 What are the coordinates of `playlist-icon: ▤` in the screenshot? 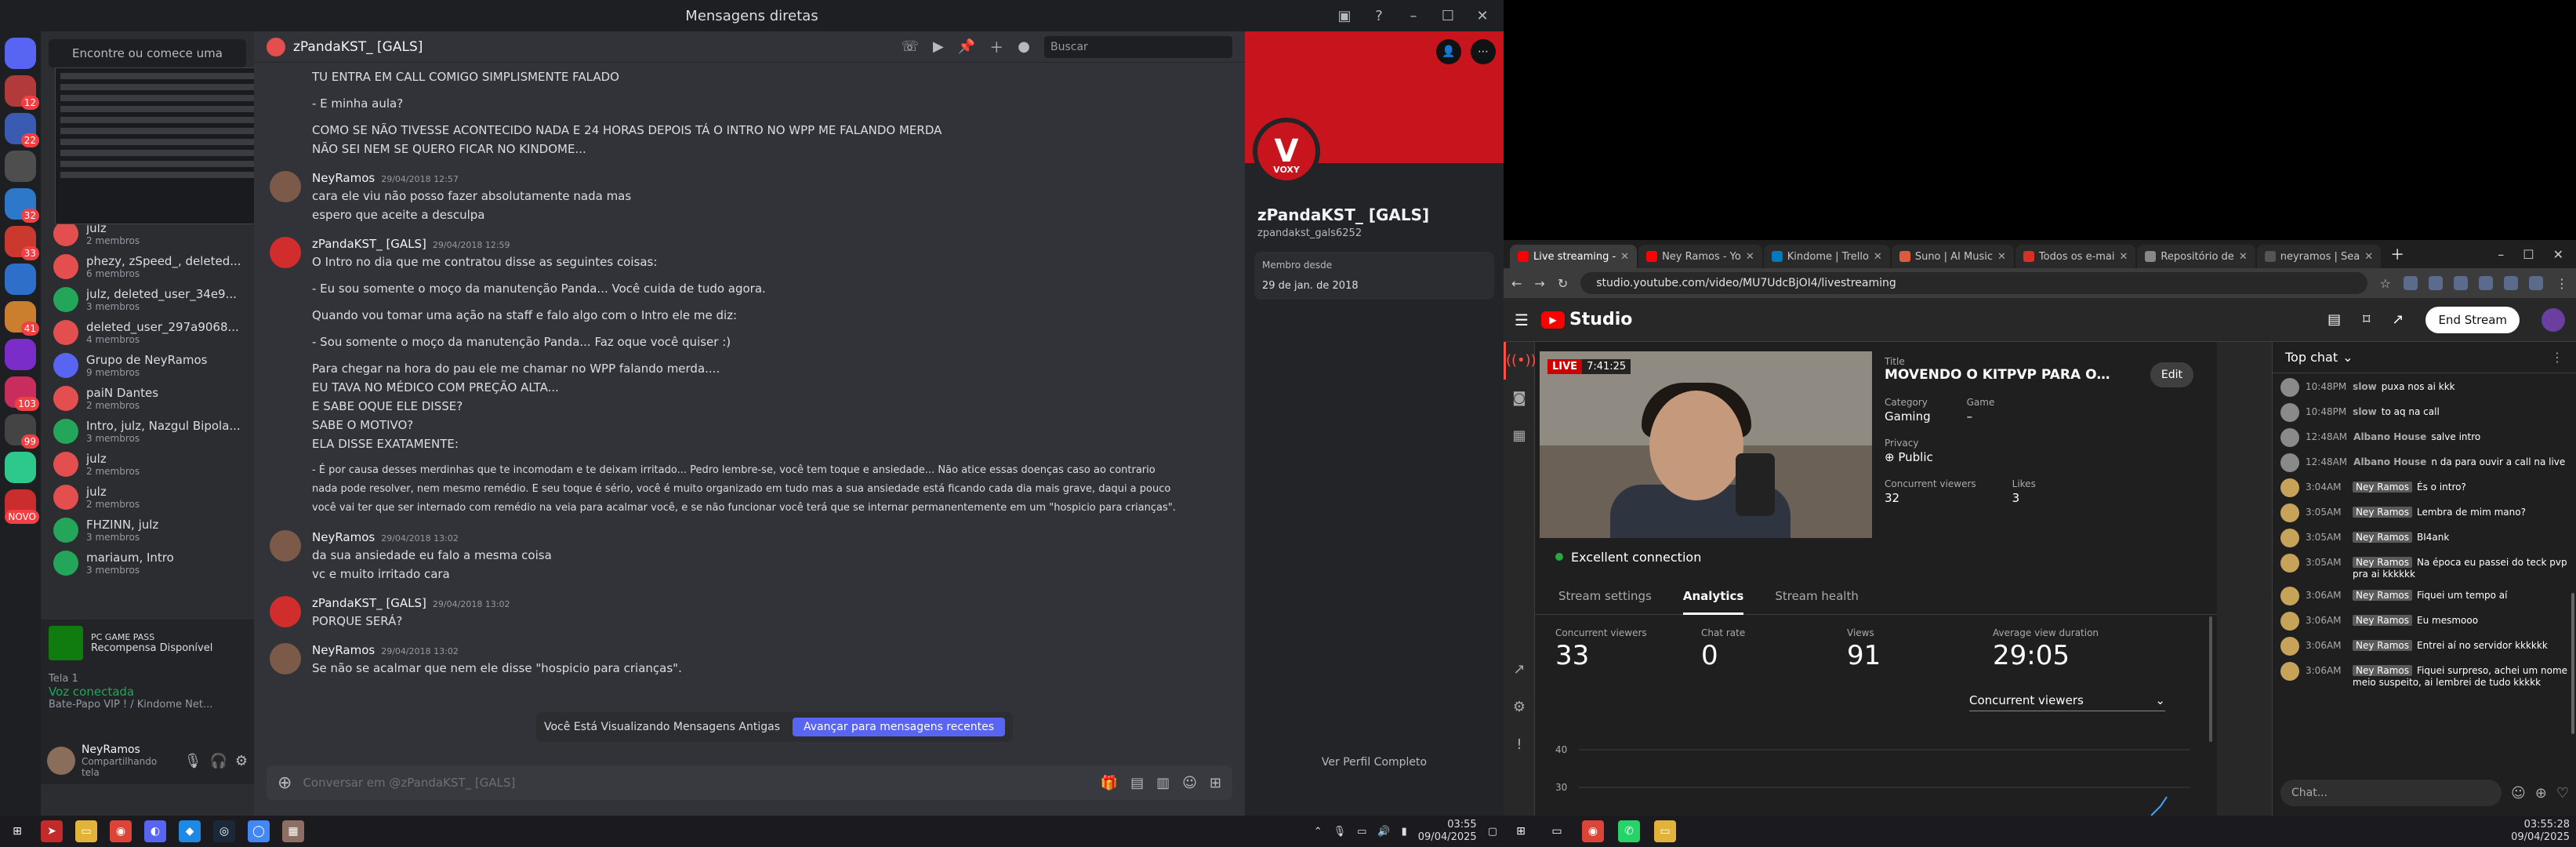 It's located at (2334, 319).